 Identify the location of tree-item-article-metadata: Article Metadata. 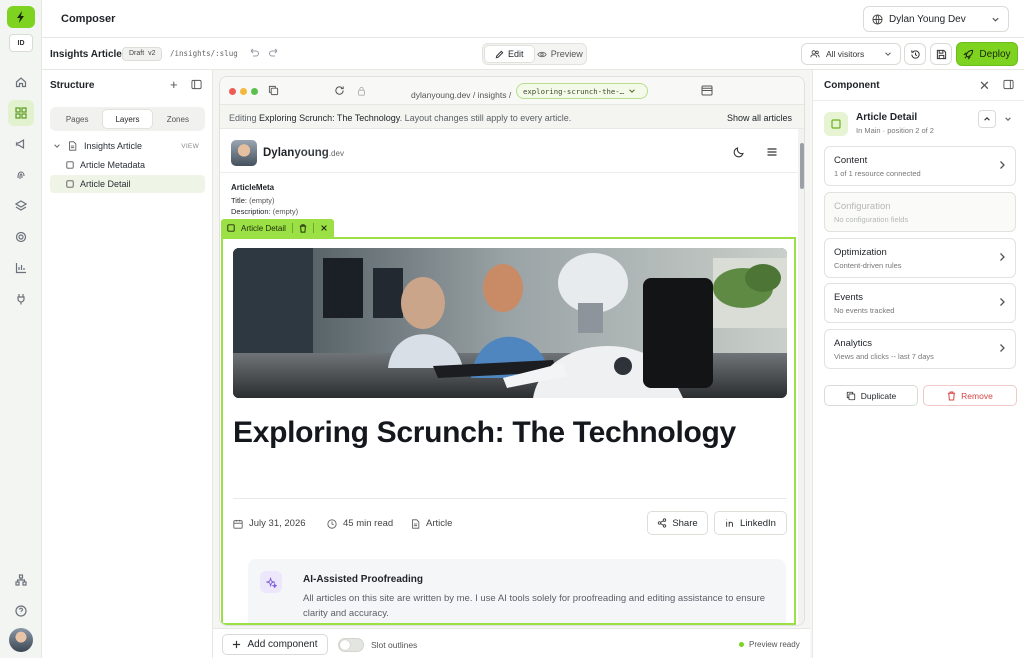
(127, 165).